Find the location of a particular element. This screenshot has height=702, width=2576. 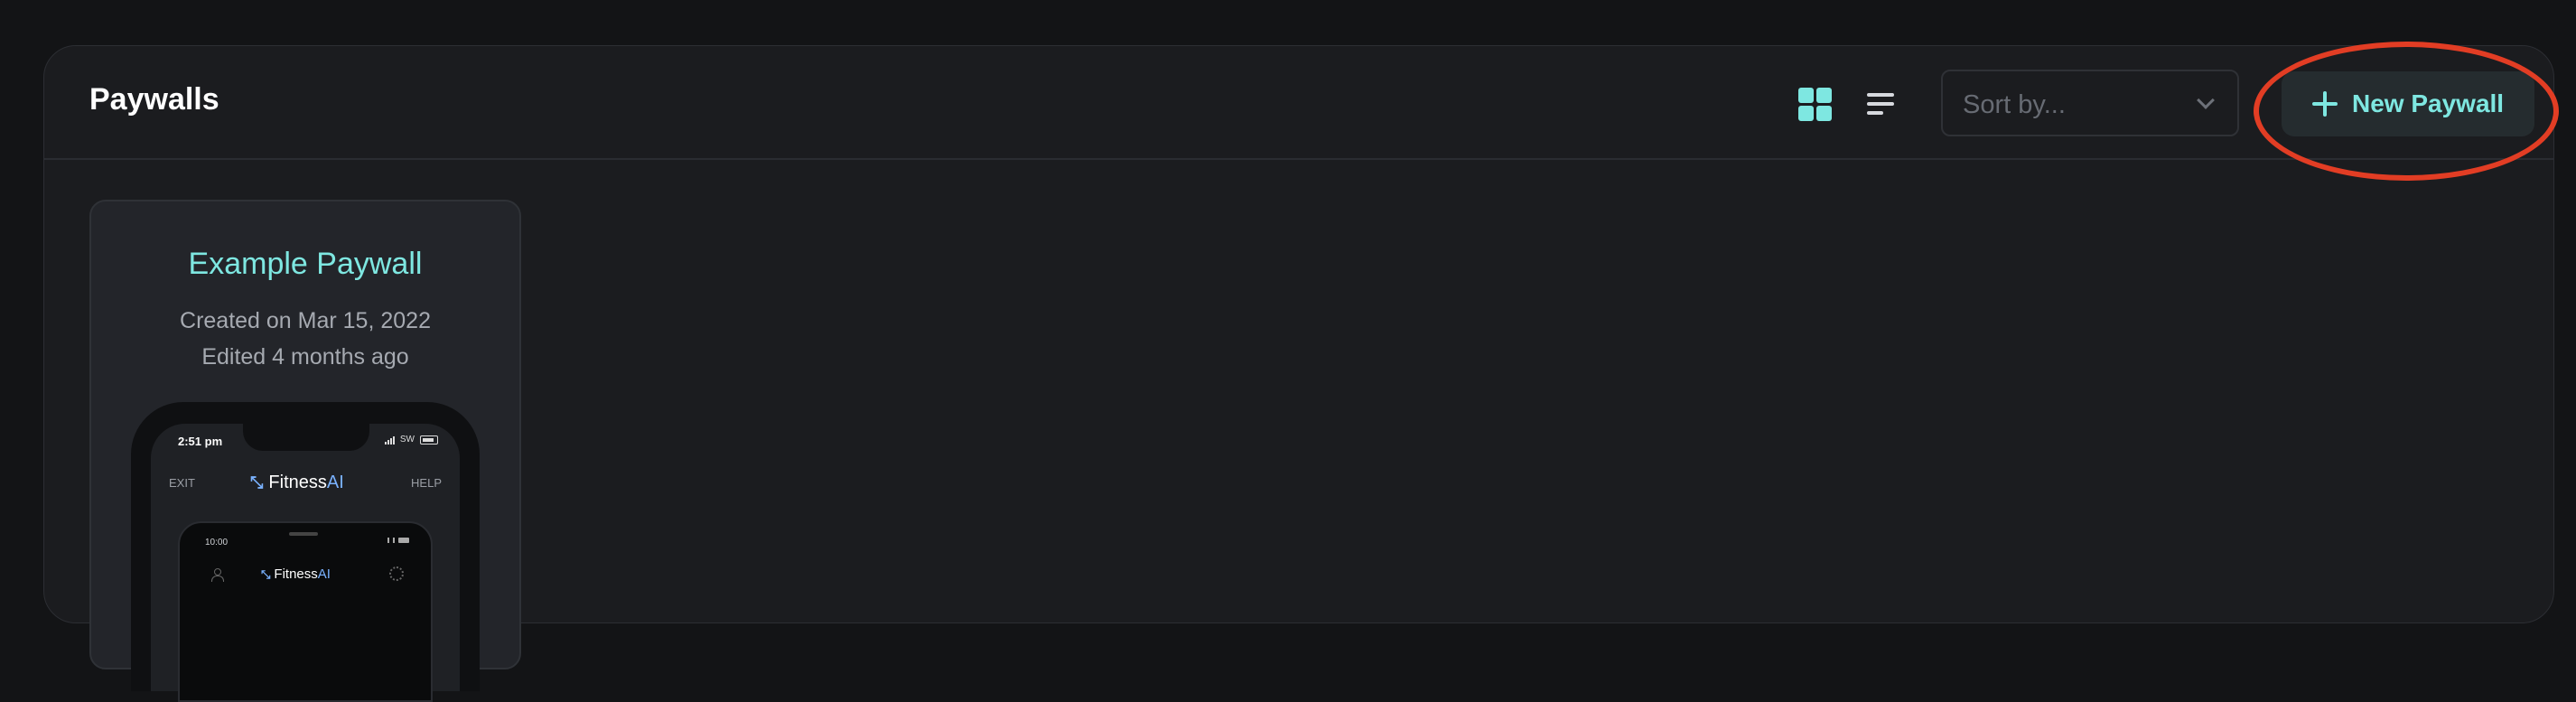

page-title: Paywalls is located at coordinates (154, 99).